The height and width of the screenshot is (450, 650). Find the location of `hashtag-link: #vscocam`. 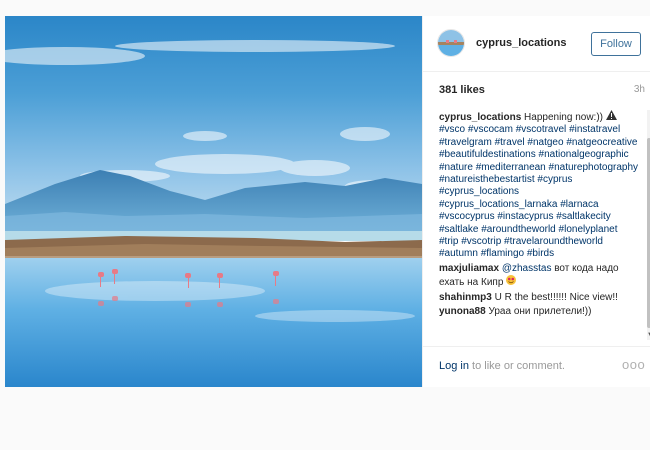

hashtag-link: #vscocam is located at coordinates (490, 129).